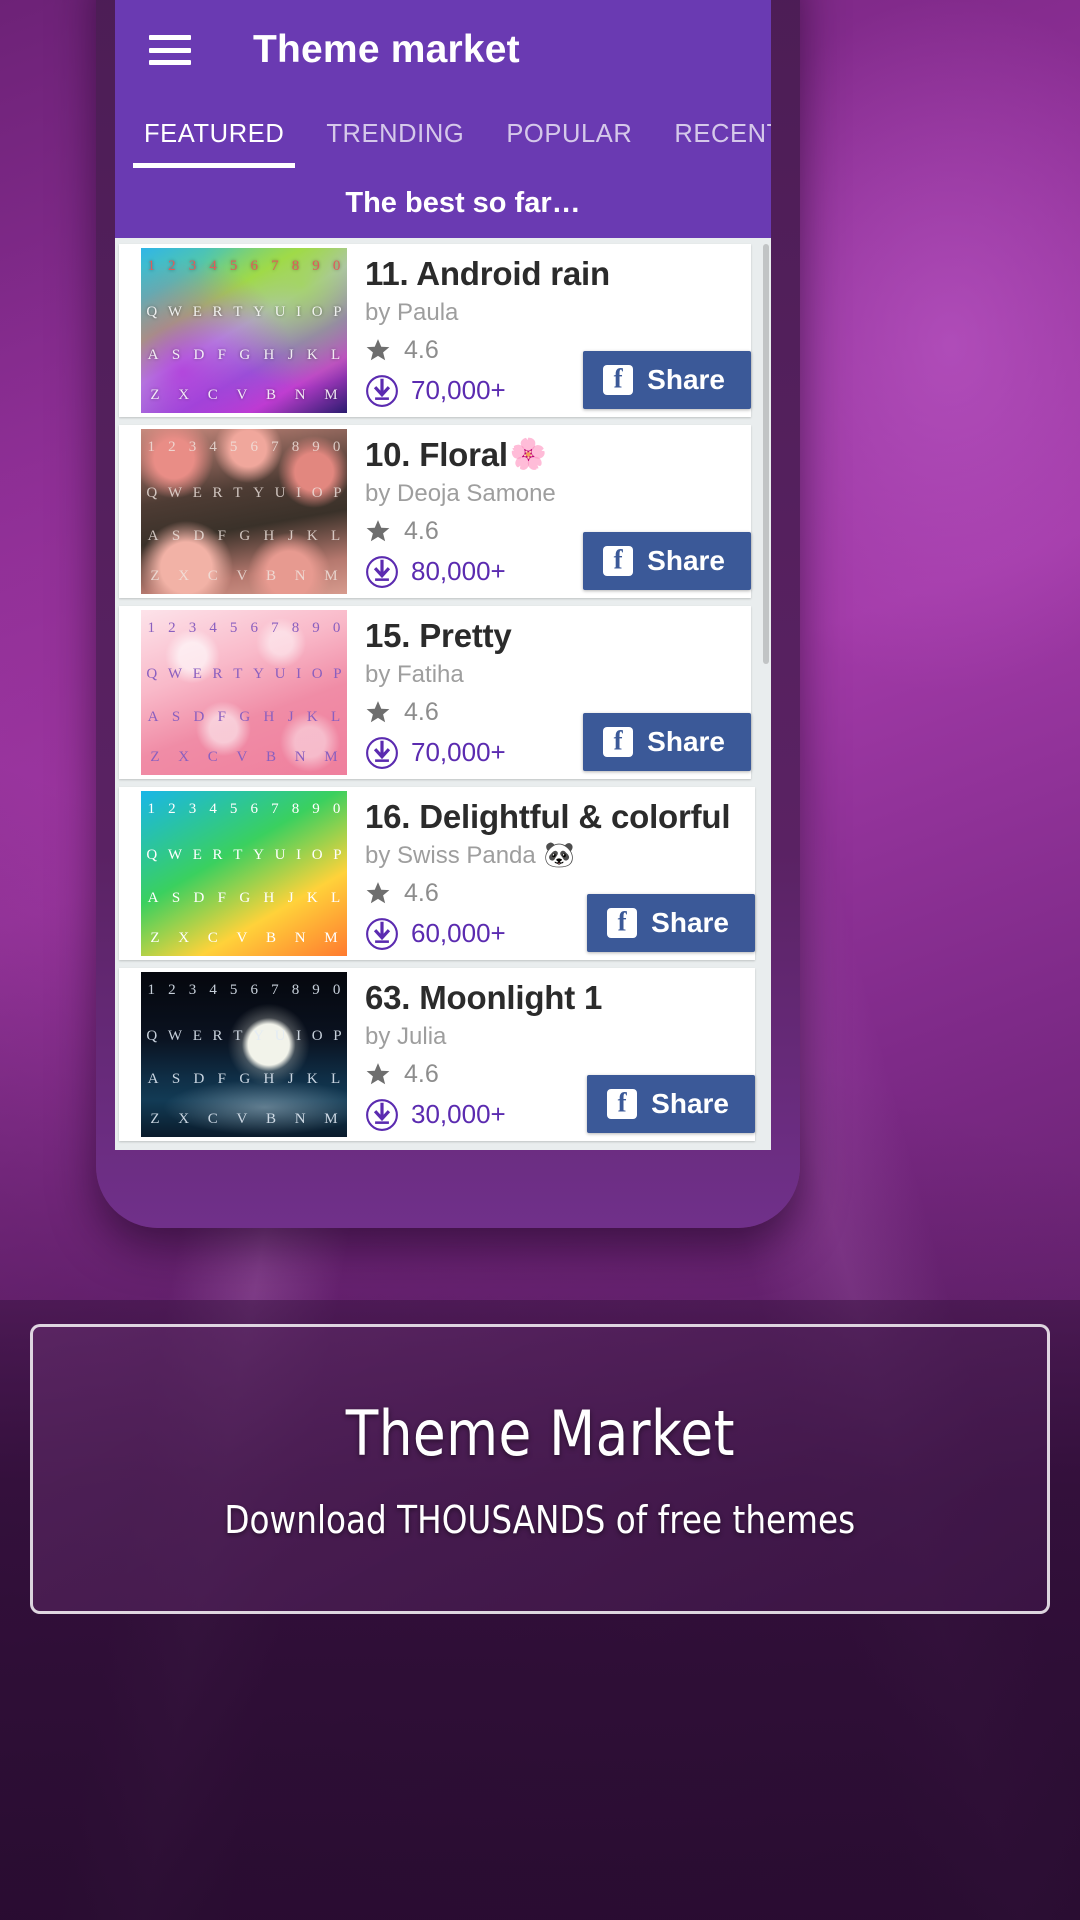 This screenshot has width=1080, height=1920. Describe the element at coordinates (540, 1519) in the screenshot. I see `promo-banner-subtitle: Download THOUSANDS of free themes` at that location.